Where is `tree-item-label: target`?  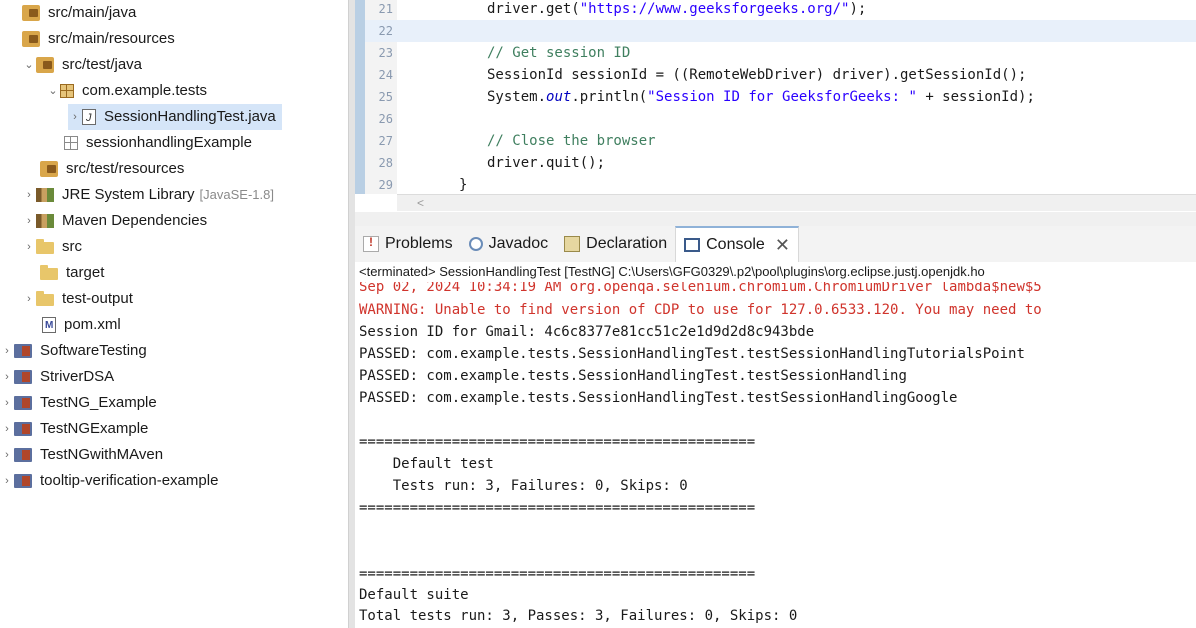 tree-item-label: target is located at coordinates (85, 272).